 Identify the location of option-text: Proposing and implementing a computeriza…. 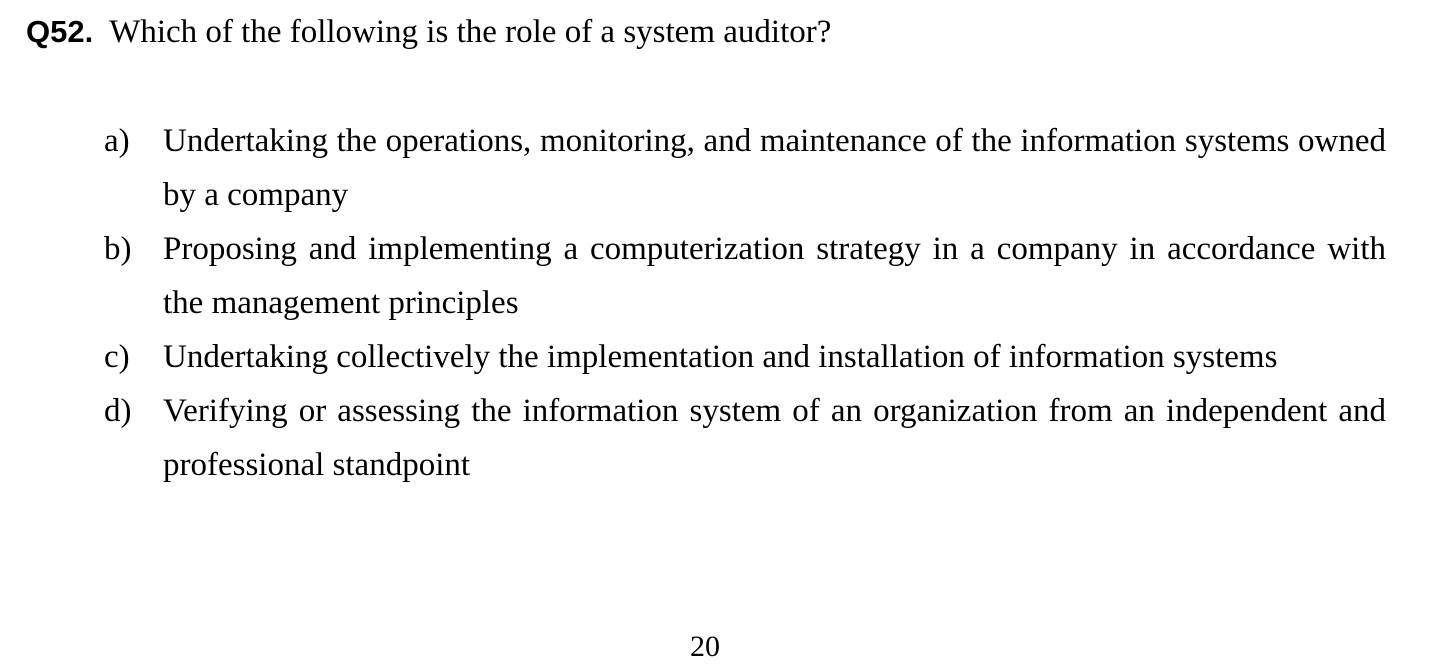
(774, 276).